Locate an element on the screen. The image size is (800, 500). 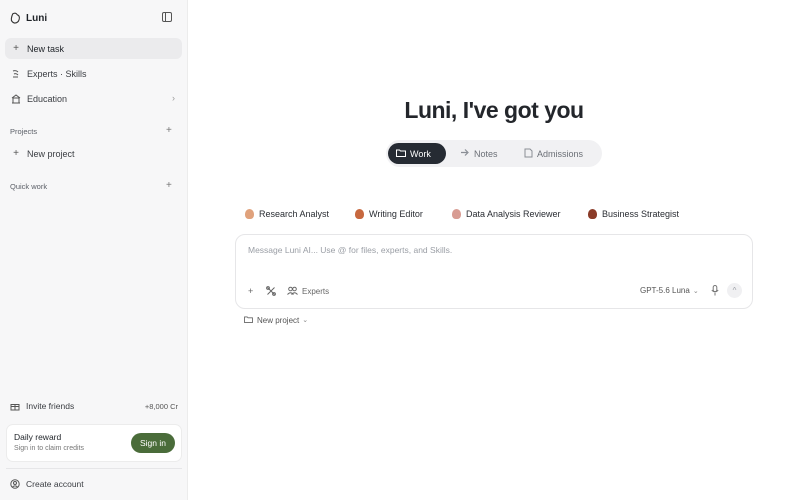
gift-icon is located at coordinates (15, 406).